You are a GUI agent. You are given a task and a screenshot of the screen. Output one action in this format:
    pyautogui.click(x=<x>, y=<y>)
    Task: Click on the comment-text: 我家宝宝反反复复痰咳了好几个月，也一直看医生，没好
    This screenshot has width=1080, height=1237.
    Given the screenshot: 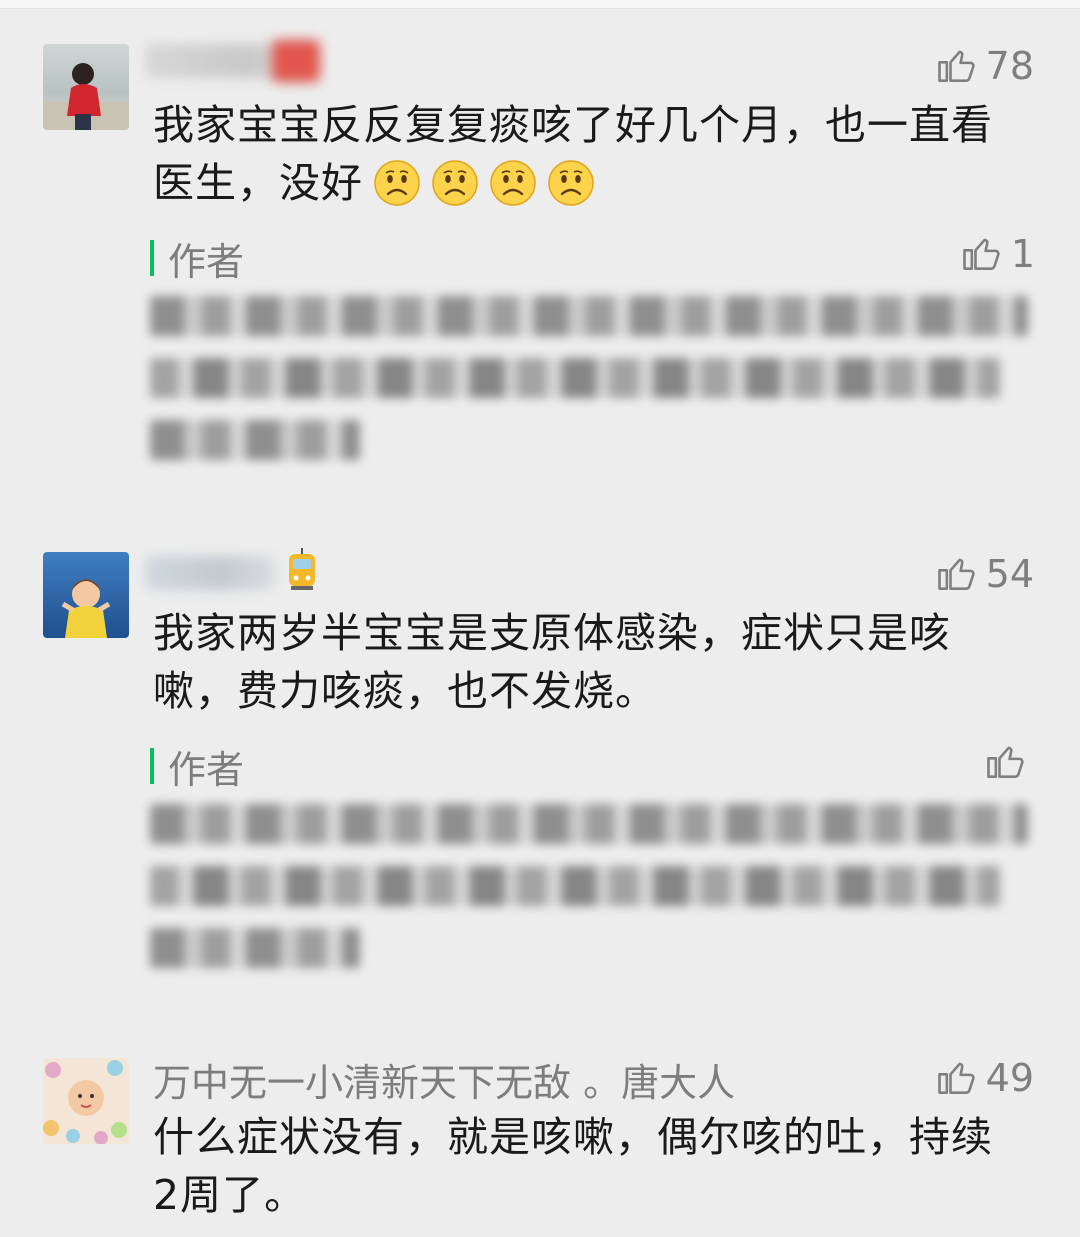 What is the action you would take?
    pyautogui.click(x=583, y=154)
    